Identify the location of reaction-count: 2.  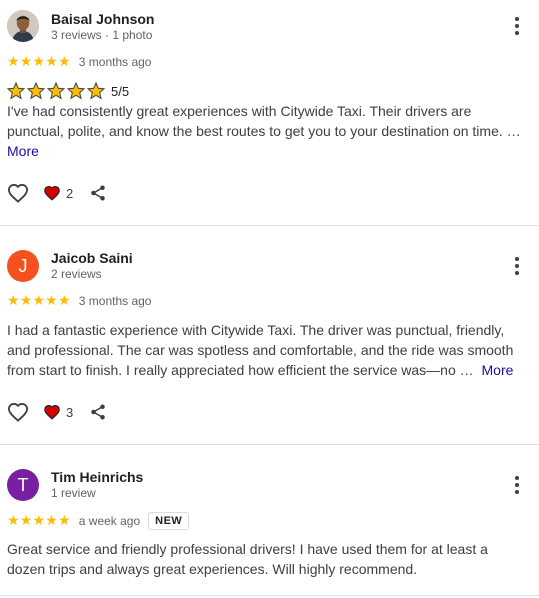
(58, 193).